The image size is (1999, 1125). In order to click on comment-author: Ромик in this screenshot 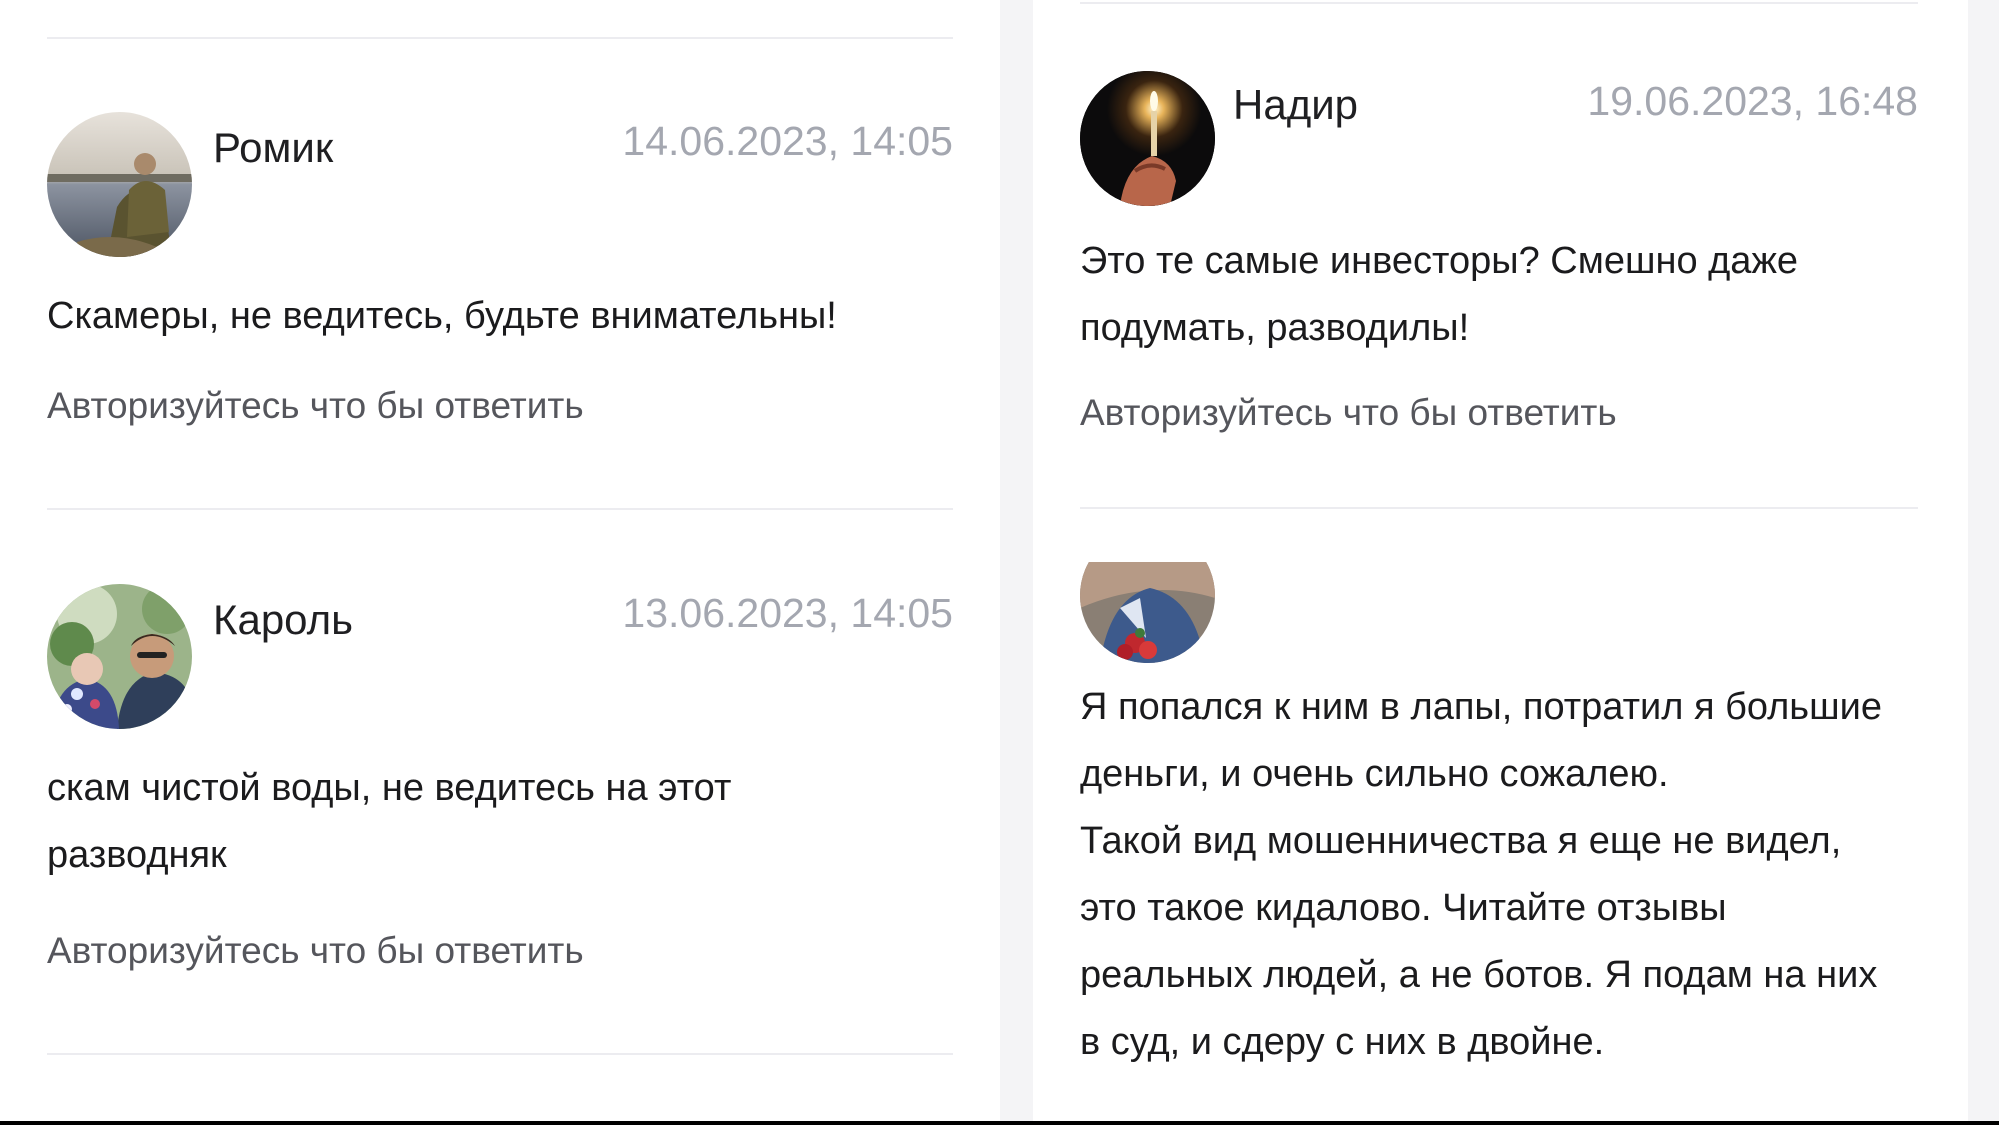, I will do `click(273, 148)`.